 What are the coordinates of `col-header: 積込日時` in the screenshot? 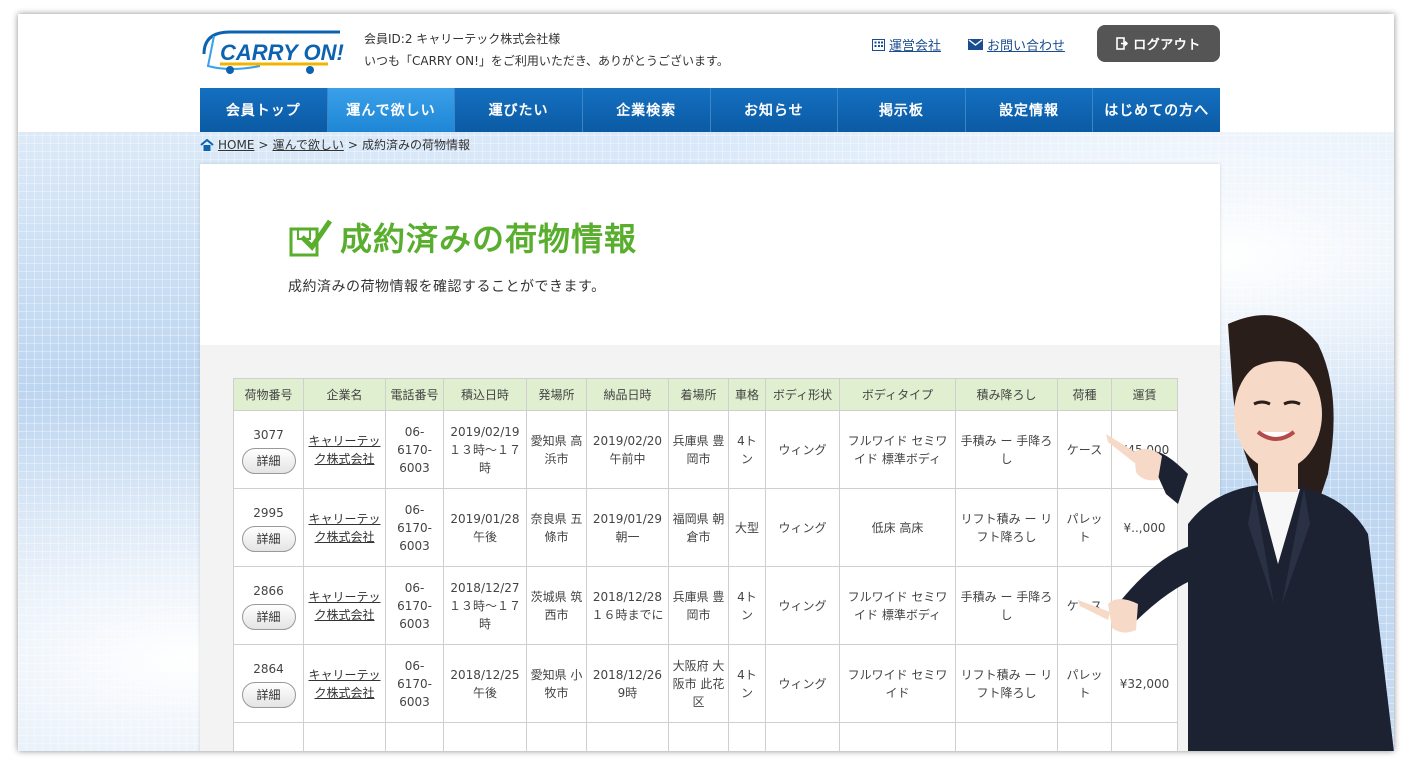 It's located at (485, 394).